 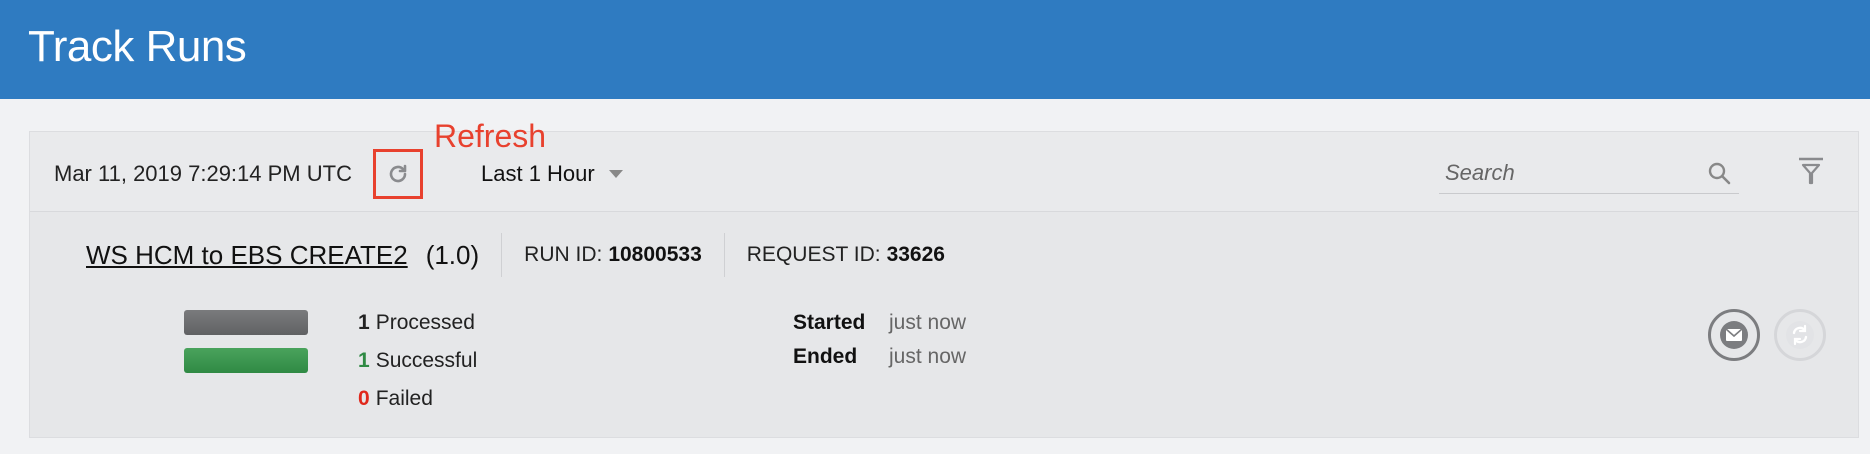 I want to click on filter-icon, so click(x=1811, y=171).